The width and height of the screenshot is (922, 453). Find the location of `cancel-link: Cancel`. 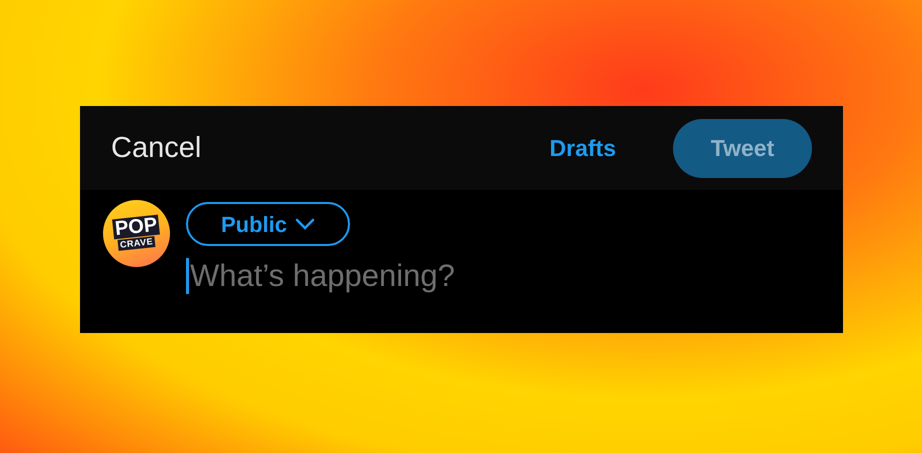

cancel-link: Cancel is located at coordinates (156, 148).